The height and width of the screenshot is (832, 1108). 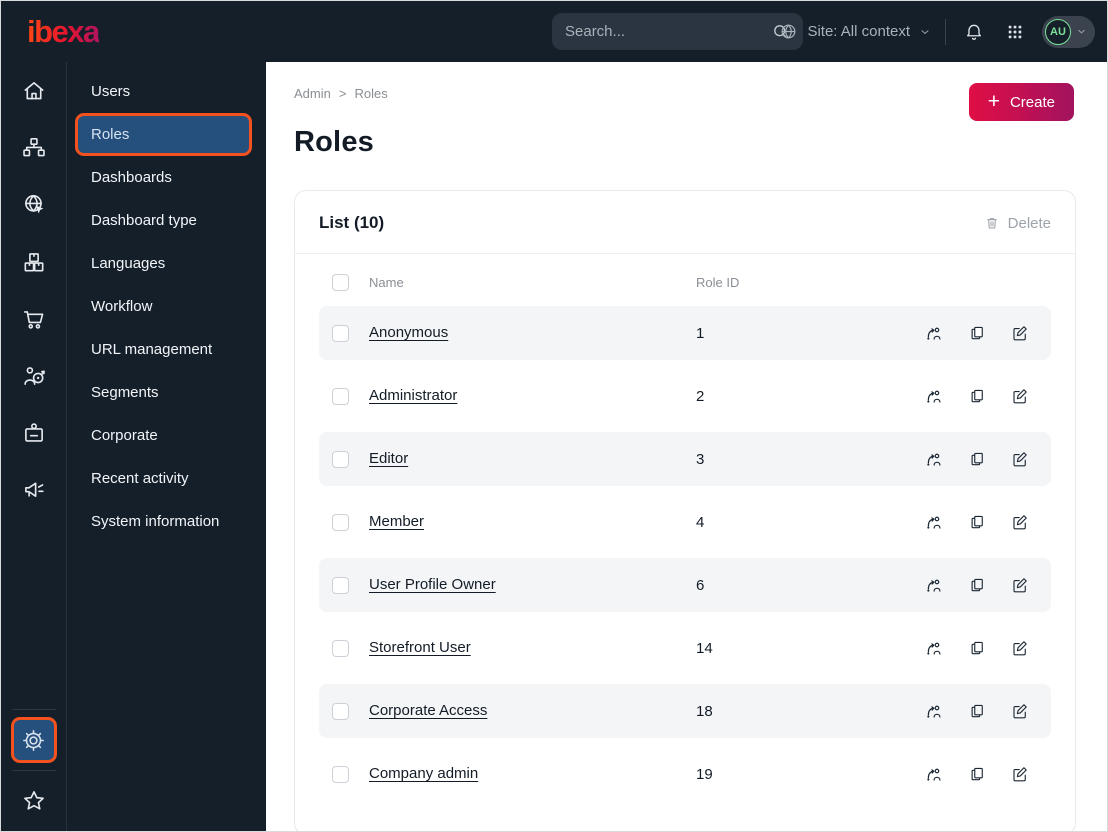 What do you see at coordinates (312, 93) in the screenshot?
I see `breadcrumb-admin: Admin` at bounding box center [312, 93].